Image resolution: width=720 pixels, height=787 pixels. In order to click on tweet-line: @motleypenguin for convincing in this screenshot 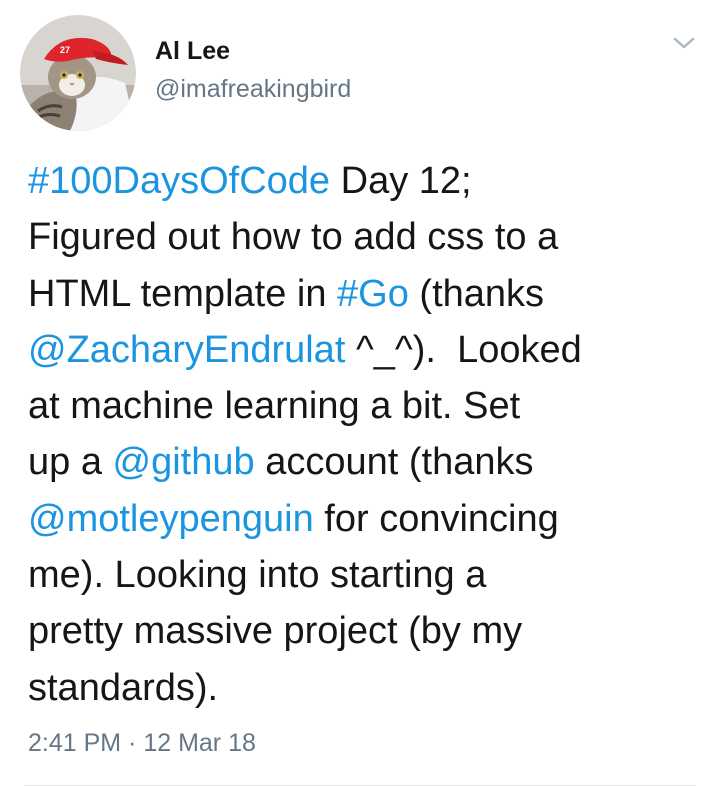, I will do `click(368, 519)`.